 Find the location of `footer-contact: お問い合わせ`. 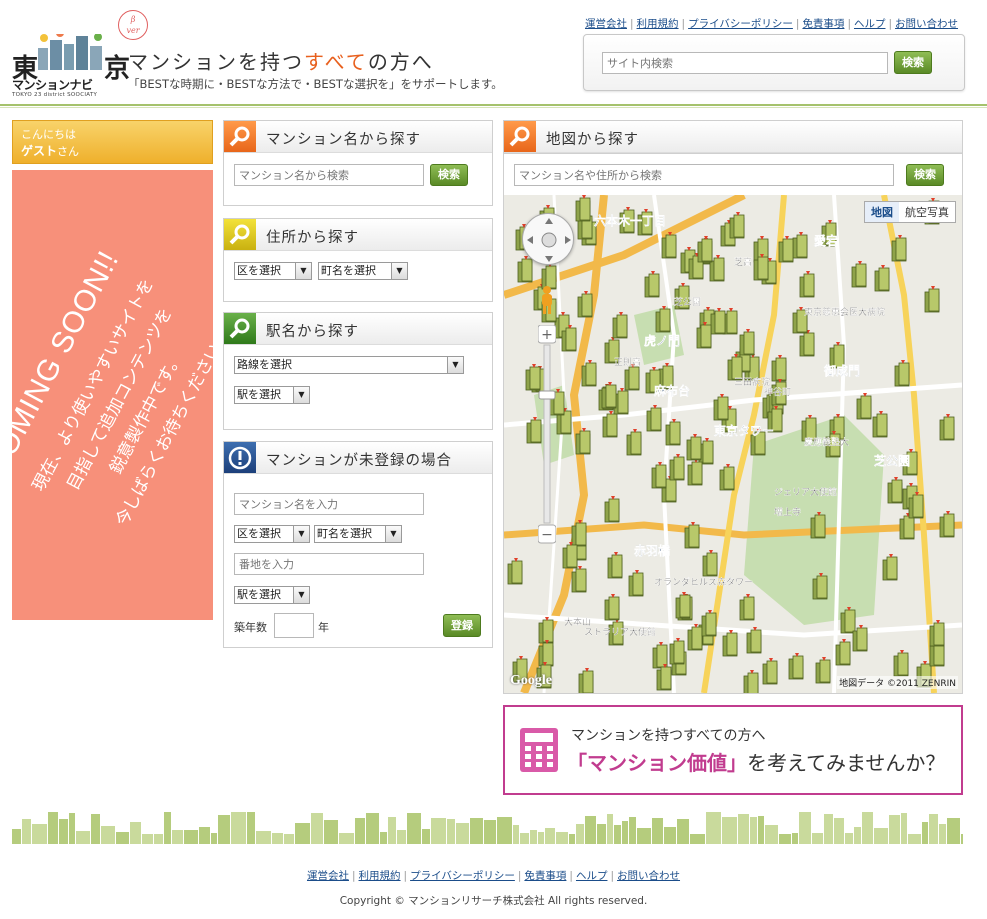

footer-contact: お問い合わせ is located at coordinates (648, 876).